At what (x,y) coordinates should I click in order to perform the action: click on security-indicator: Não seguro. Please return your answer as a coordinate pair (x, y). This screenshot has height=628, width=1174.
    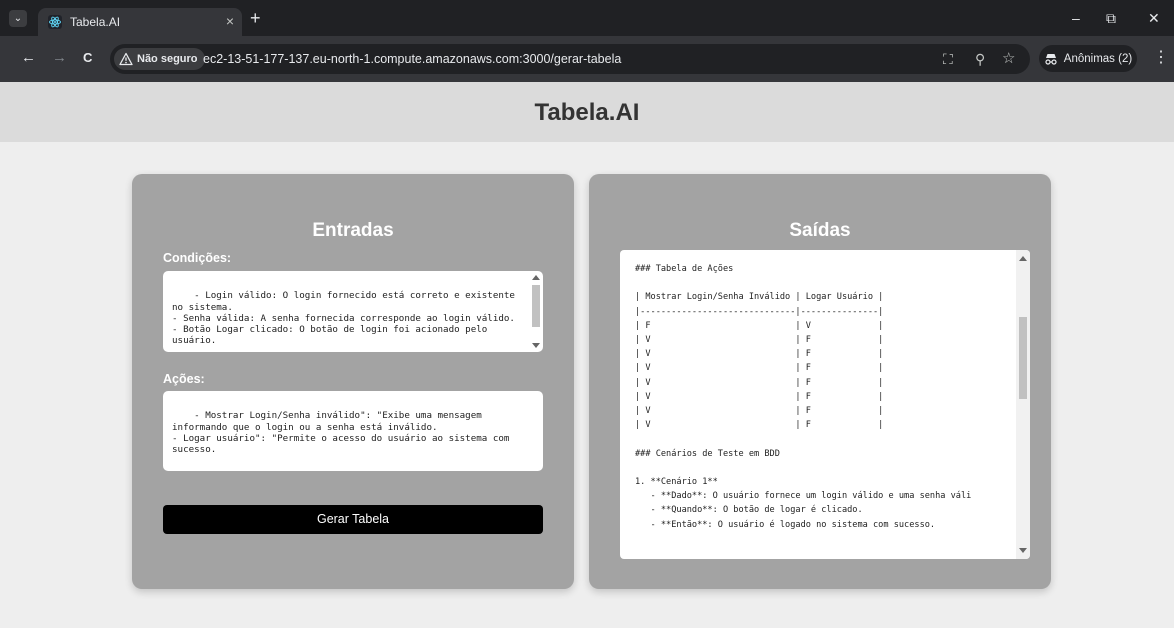
    Looking at the image, I should click on (159, 59).